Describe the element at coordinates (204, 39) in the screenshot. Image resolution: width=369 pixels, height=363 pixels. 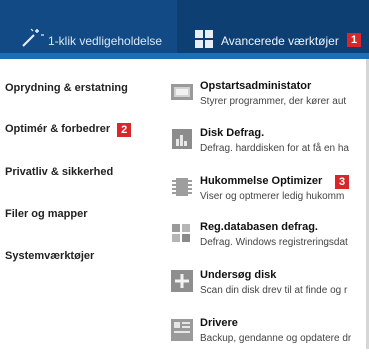
I see `grid-icon` at that location.